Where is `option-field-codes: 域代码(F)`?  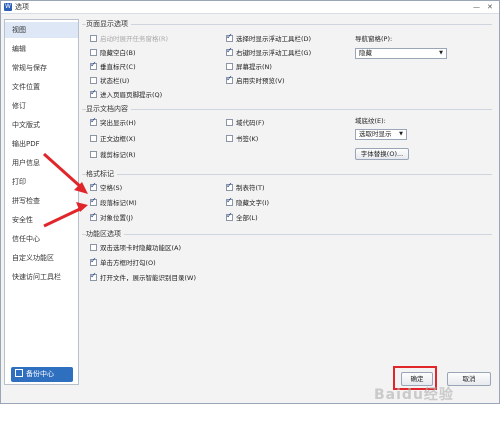 option-field-codes: 域代码(F) is located at coordinates (245, 123).